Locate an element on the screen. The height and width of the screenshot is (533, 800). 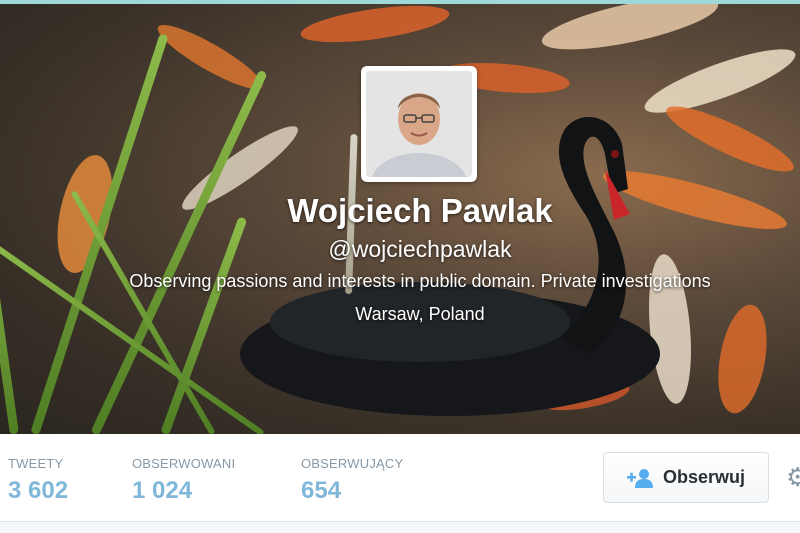
stat-following: OBSERWOWANI 1 024 is located at coordinates (183, 480).